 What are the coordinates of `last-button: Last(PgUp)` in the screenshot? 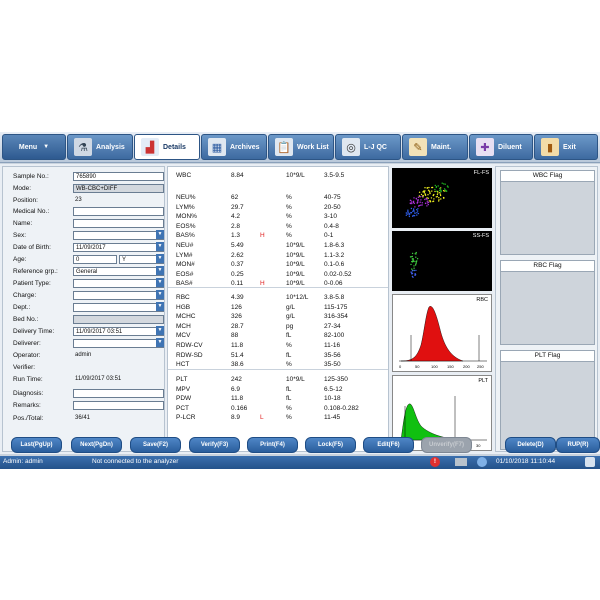 It's located at (36, 445).